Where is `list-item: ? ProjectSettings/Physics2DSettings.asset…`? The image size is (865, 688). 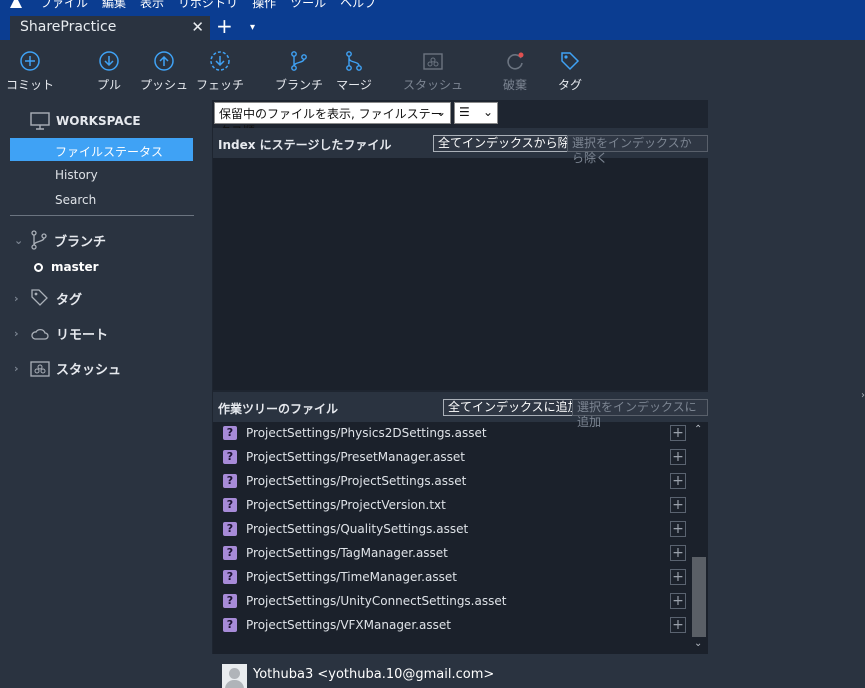 list-item: ? ProjectSettings/Physics2DSettings.asset… is located at coordinates (453, 434).